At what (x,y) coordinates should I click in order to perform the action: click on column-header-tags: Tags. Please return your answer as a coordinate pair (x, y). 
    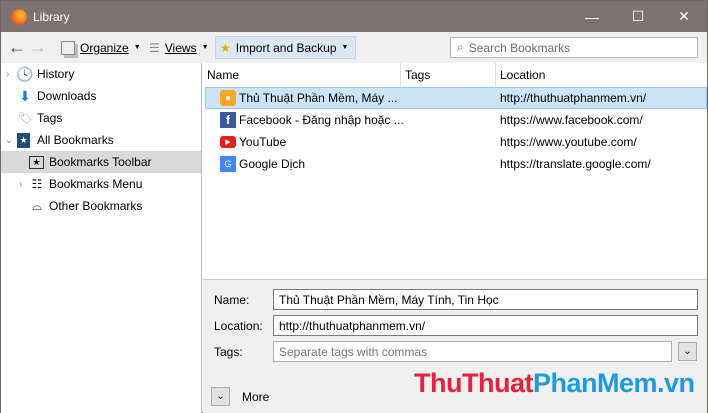
    Looking at the image, I should click on (448, 75).